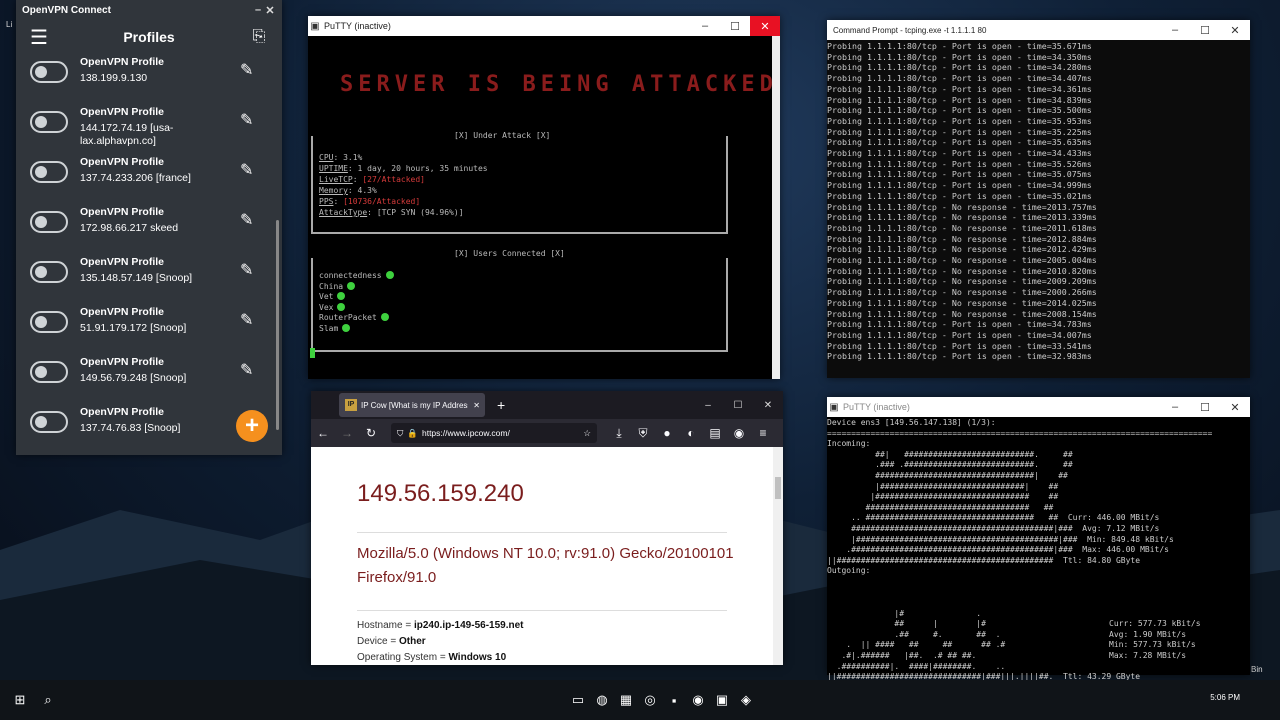 This screenshot has width=1280, height=720. What do you see at coordinates (715, 433) in the screenshot?
I see `extension-icon: ▤` at bounding box center [715, 433].